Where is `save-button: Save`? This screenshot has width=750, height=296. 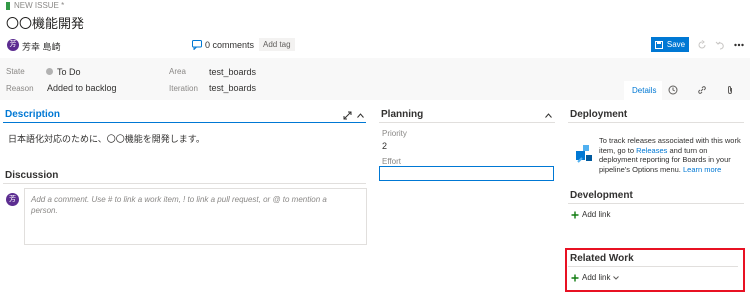 save-button: Save is located at coordinates (670, 44).